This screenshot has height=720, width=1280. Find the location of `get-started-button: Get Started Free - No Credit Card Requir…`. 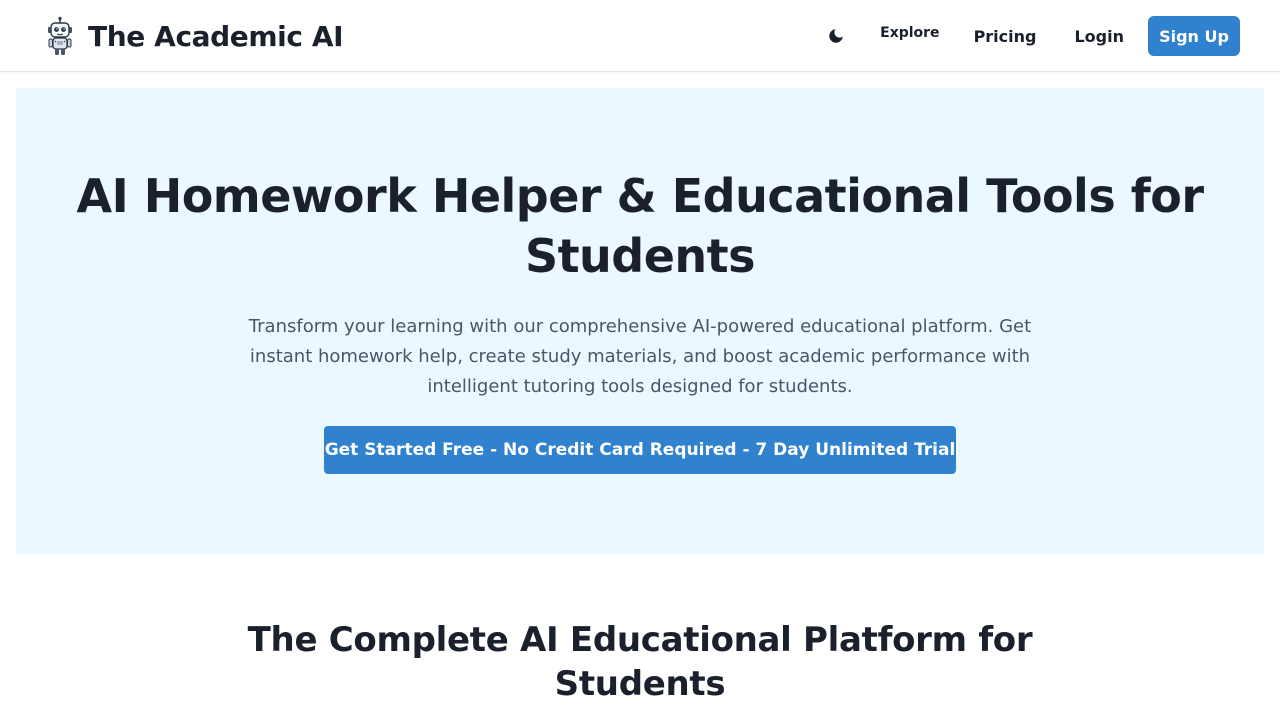

get-started-button: Get Started Free - No Credit Card Requir… is located at coordinates (640, 450).